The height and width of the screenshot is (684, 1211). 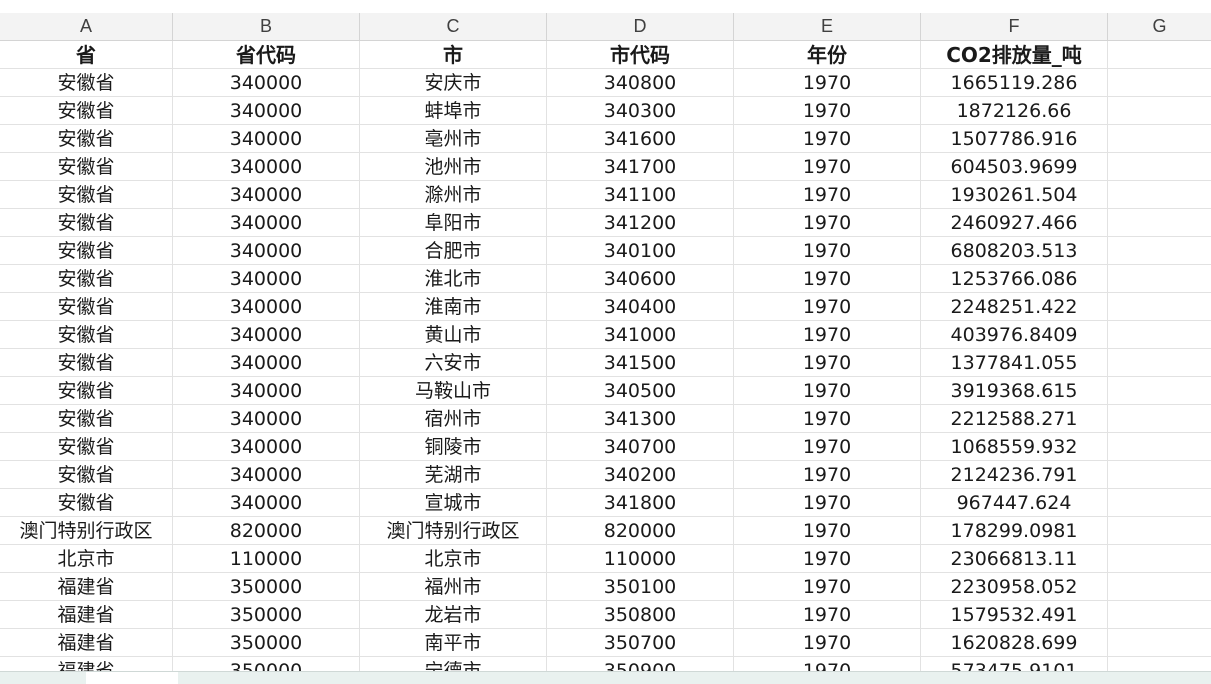 I want to click on cell-city-code: 341600, so click(x=640, y=139).